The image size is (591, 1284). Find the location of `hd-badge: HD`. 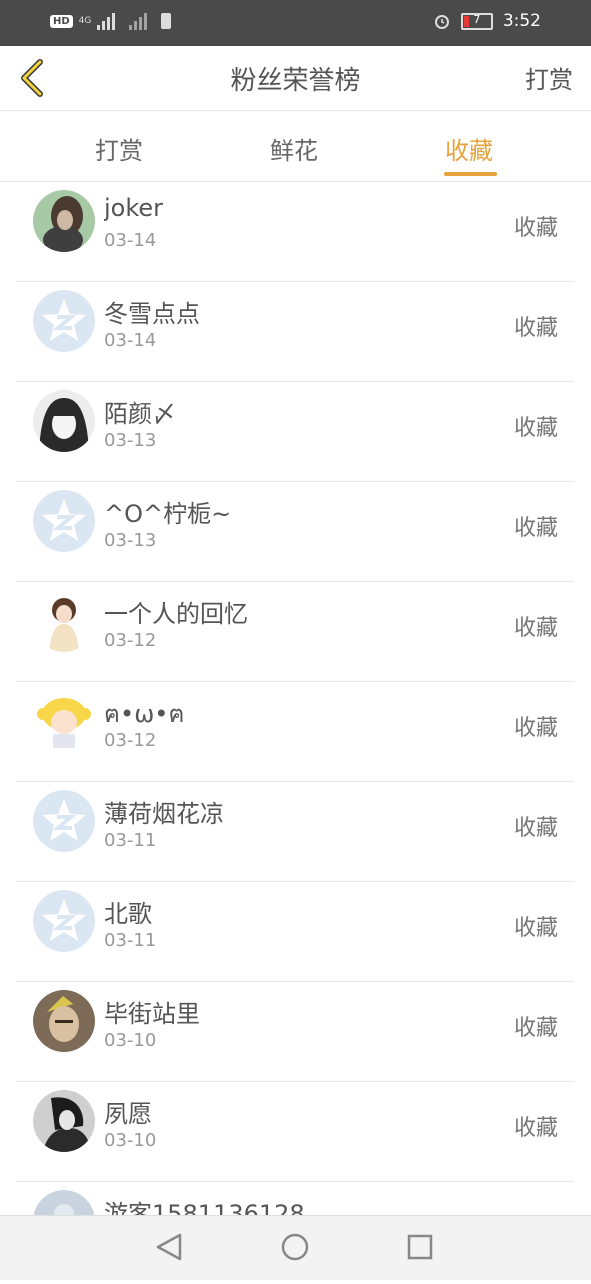

hd-badge: HD is located at coordinates (61, 21).